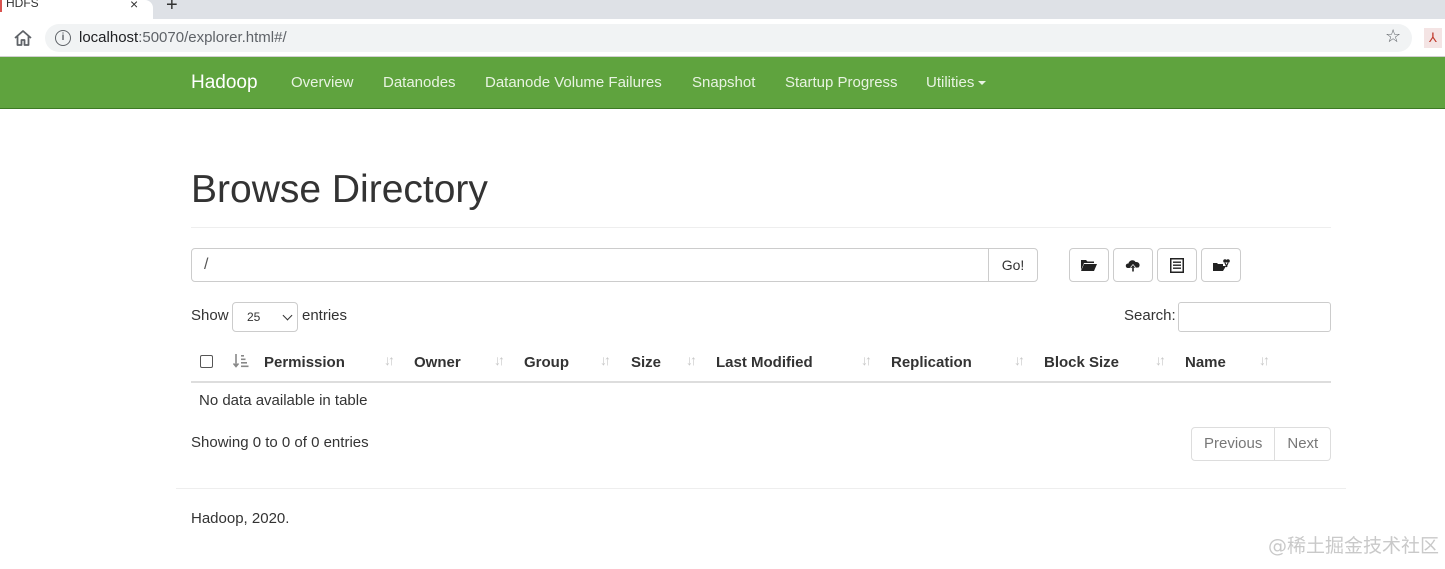 The height and width of the screenshot is (569, 1445). Describe the element at coordinates (287, 315) in the screenshot. I see `chevron-down-icon` at that location.